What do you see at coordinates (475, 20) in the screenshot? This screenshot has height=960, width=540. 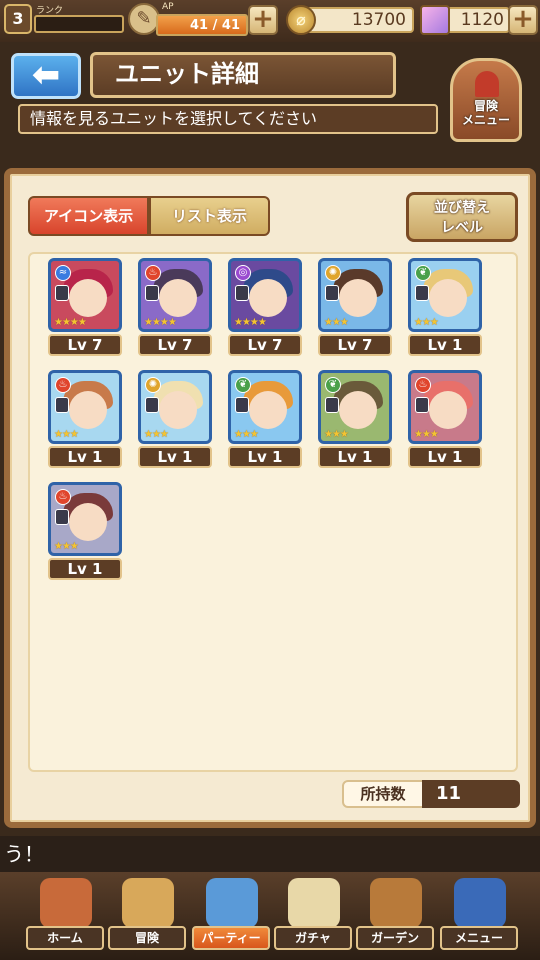 I see `gem-value: 1120` at bounding box center [475, 20].